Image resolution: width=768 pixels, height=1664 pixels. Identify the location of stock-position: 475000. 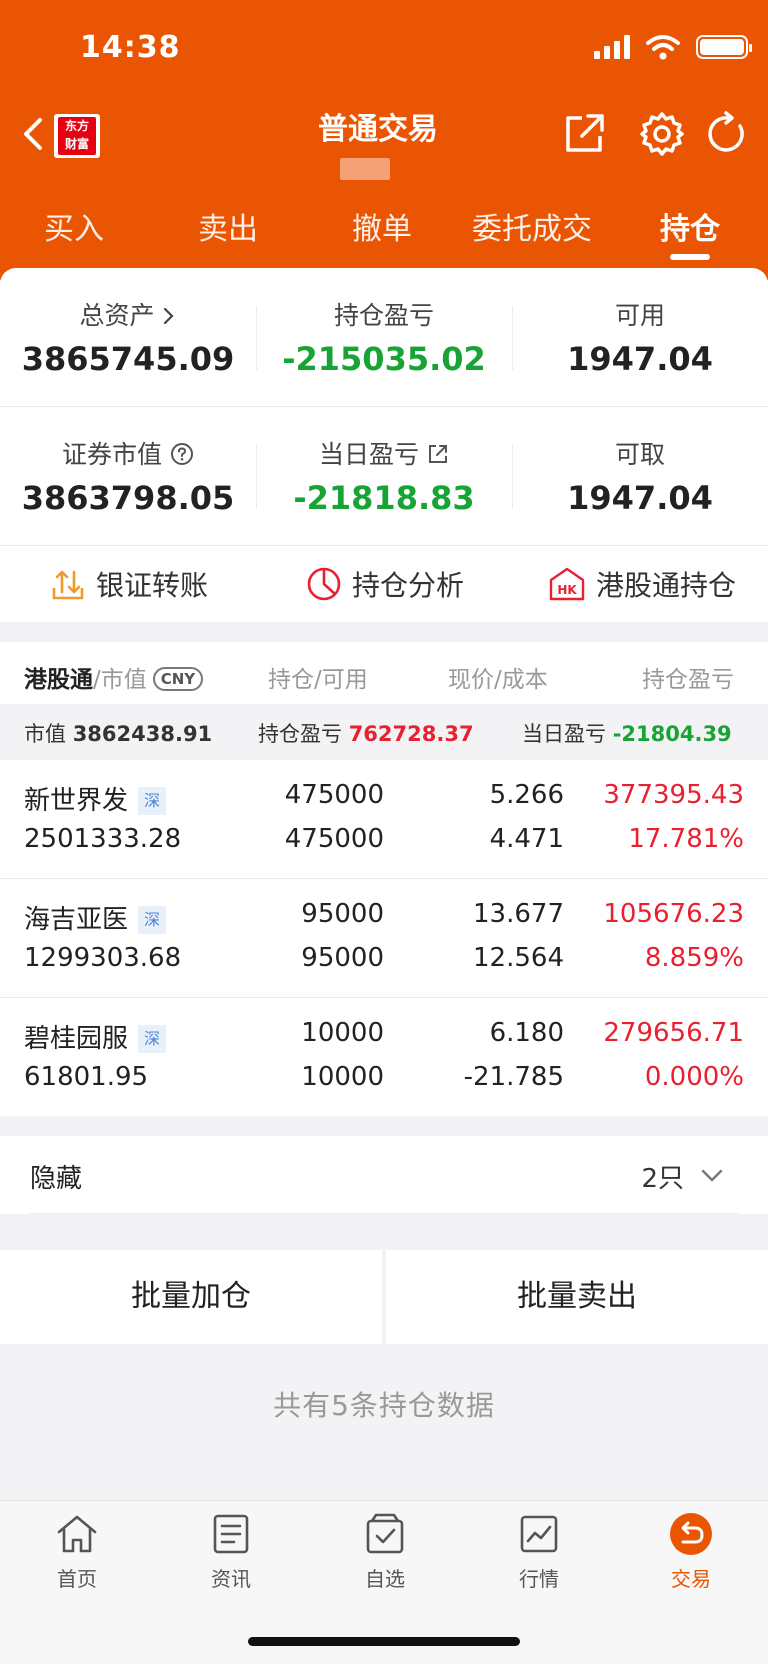
(334, 795).